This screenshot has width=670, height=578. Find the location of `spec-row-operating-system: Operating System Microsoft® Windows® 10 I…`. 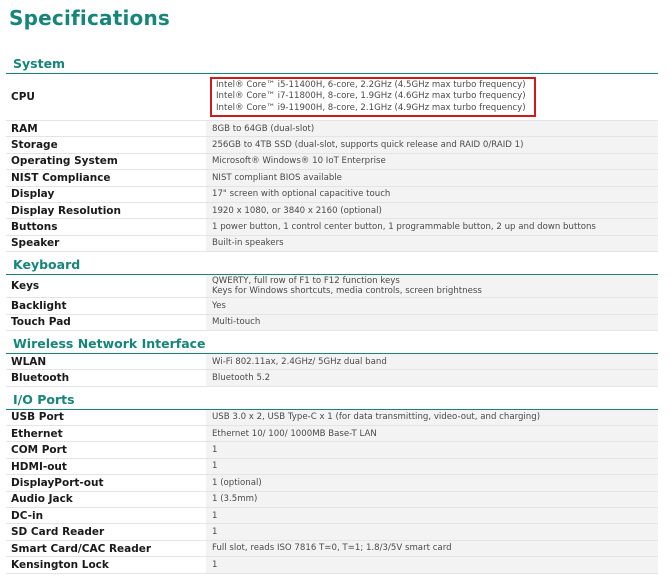

spec-row-operating-system: Operating System Microsoft® Windows® 10 I… is located at coordinates (332, 162).